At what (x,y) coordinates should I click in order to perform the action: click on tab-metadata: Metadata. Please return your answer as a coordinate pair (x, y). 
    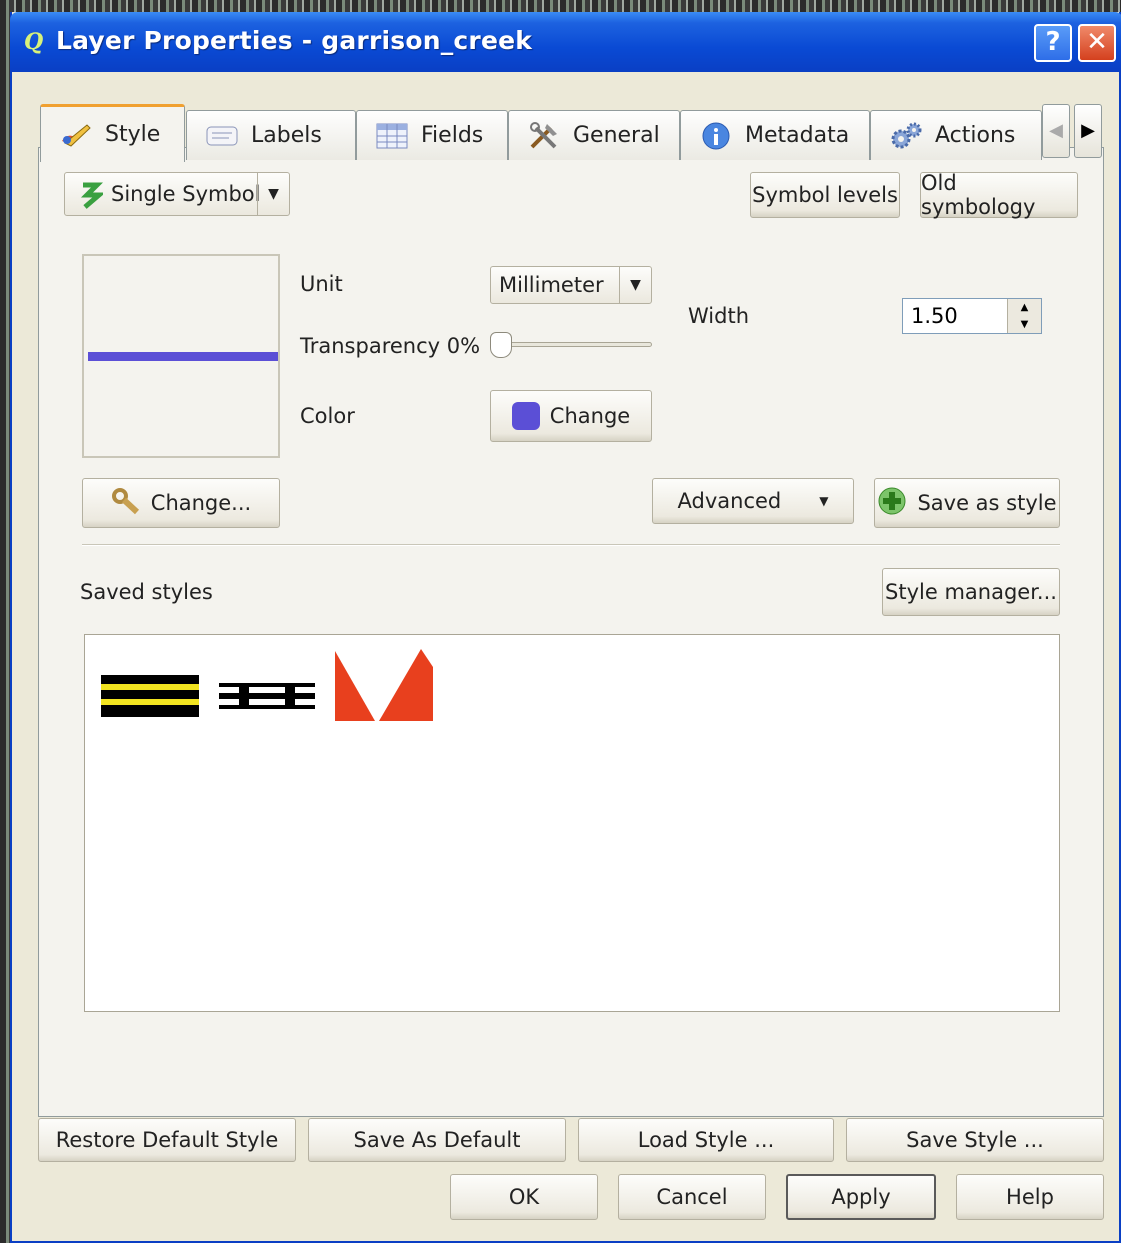
    Looking at the image, I should click on (775, 135).